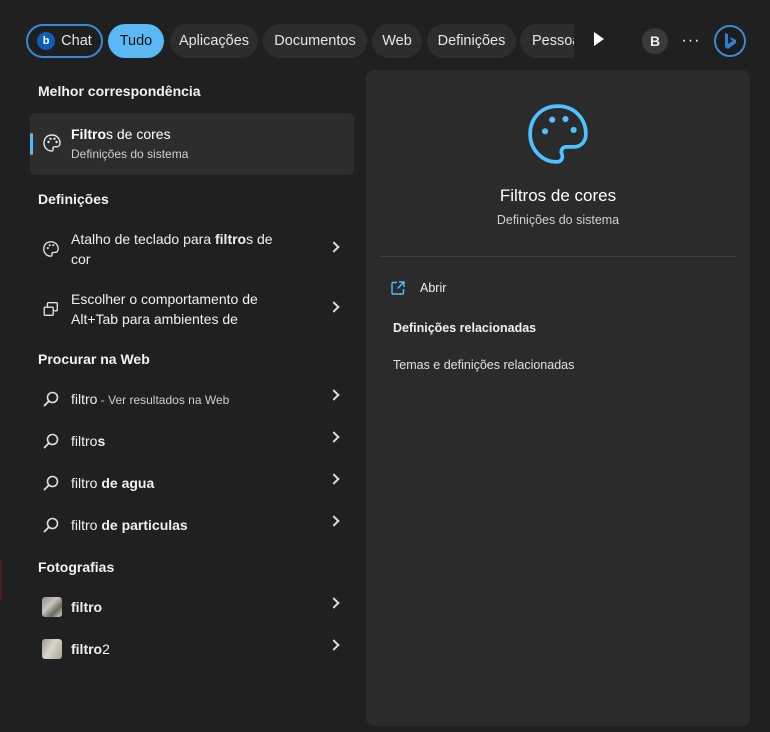 The height and width of the screenshot is (732, 770). I want to click on web-result-item: filtro de agua, so click(192, 483).